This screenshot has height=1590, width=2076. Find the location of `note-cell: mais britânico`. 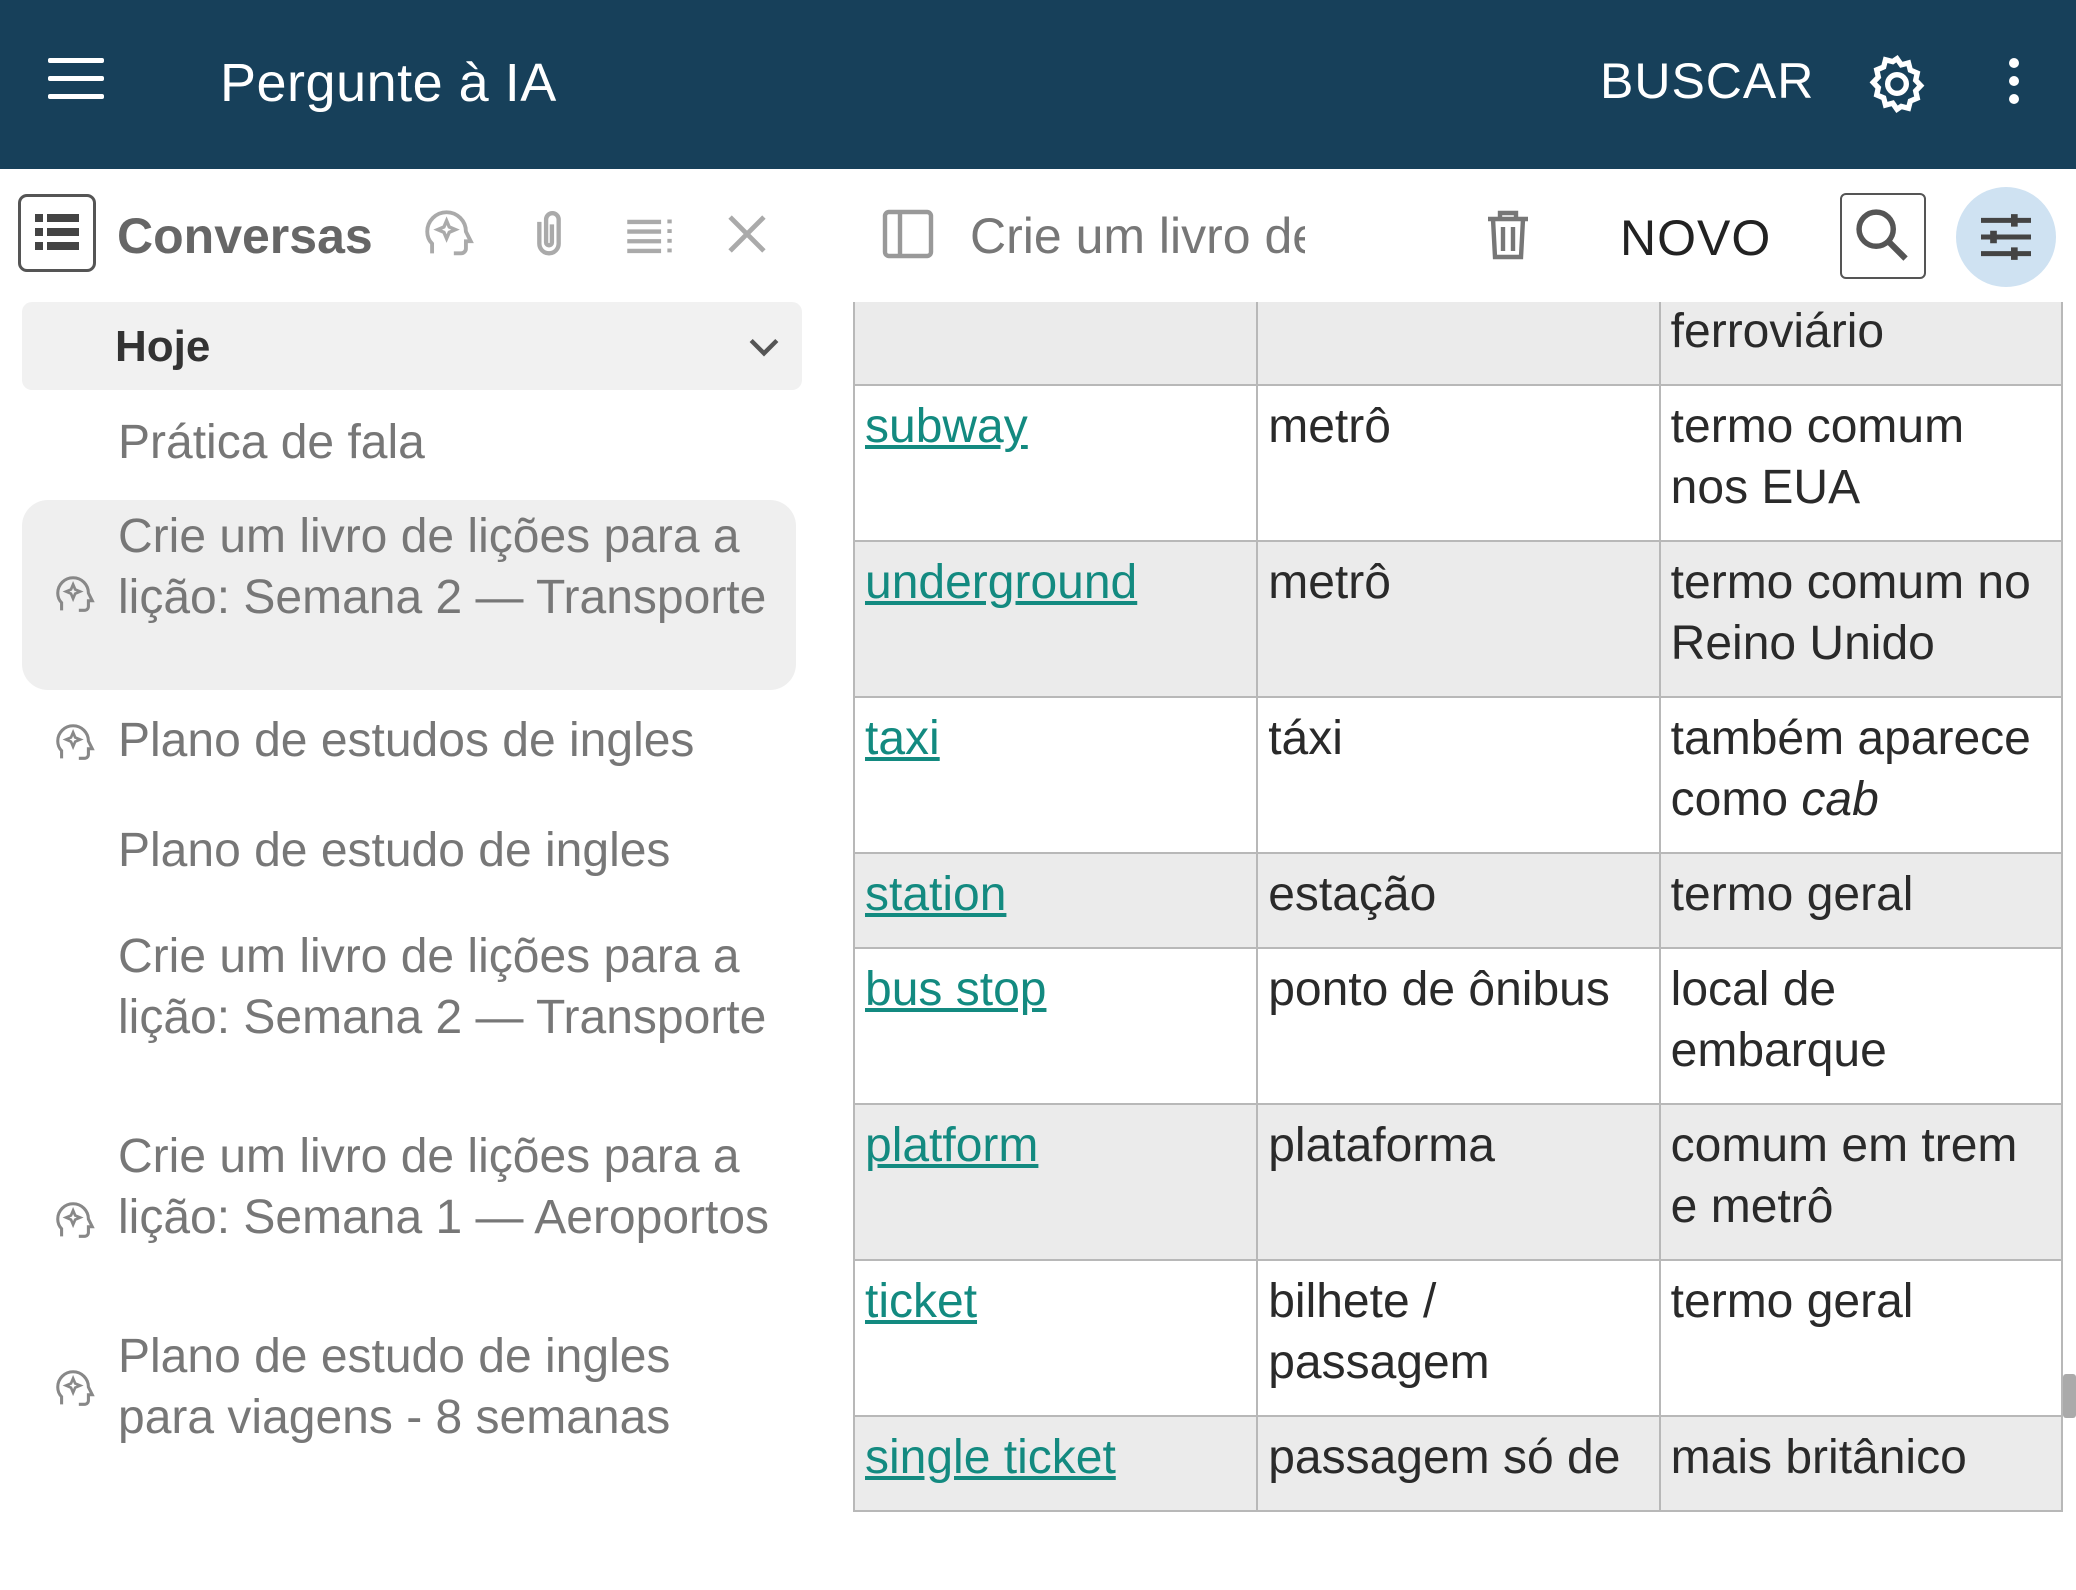

note-cell: mais britânico is located at coordinates (1860, 1463).